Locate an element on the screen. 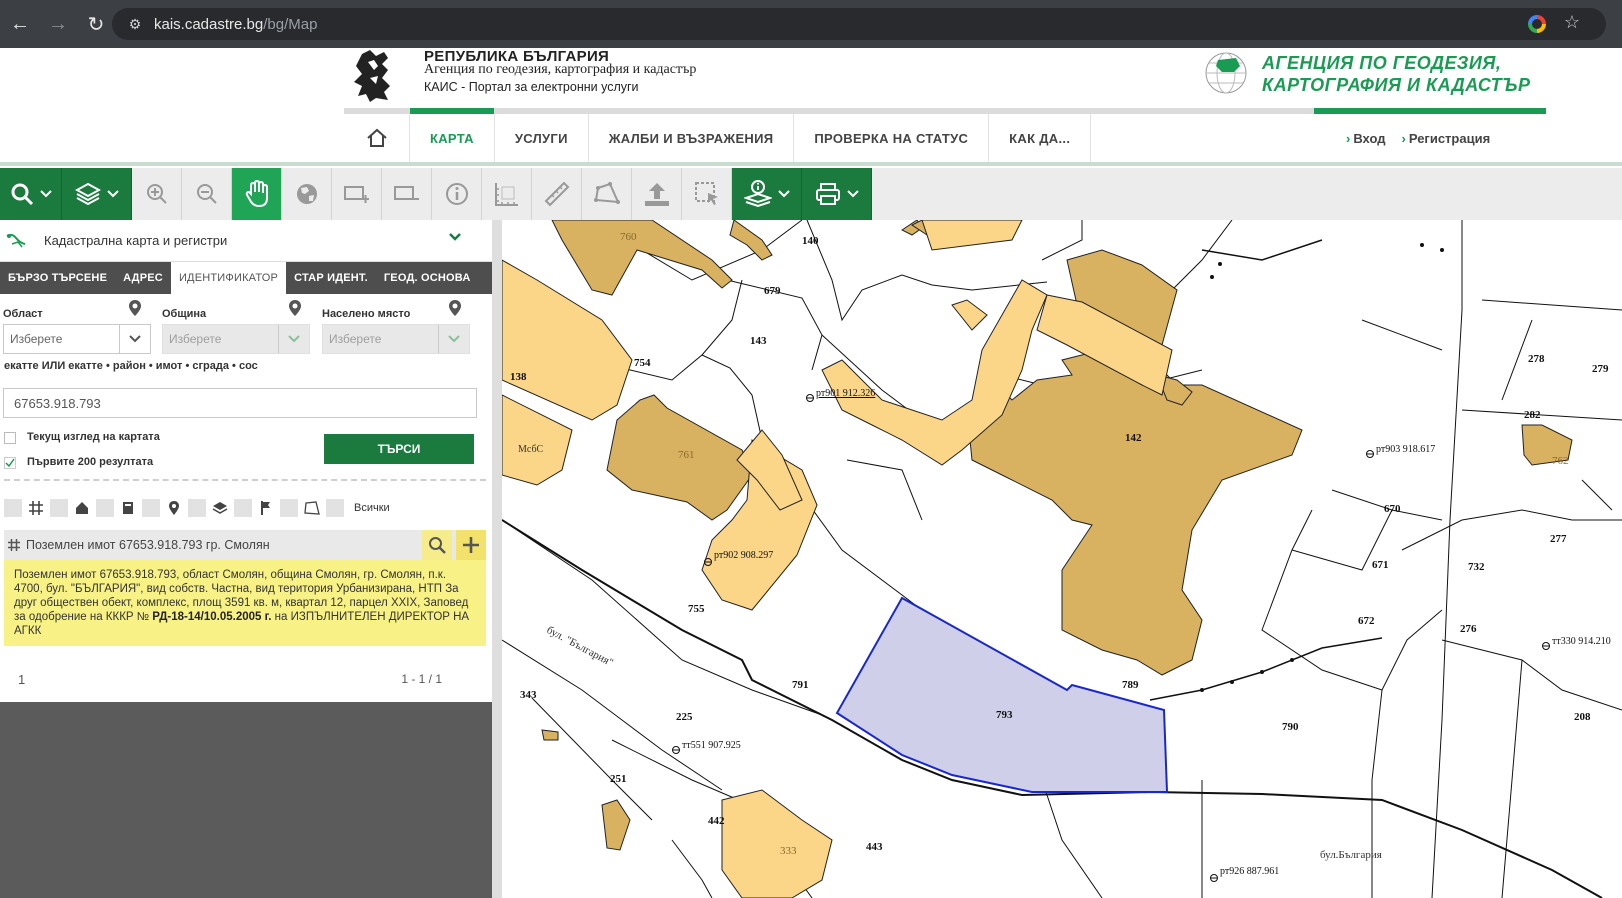 The image size is (1622, 898). menu-item-complaints: ЖАЛБИ И ВЪЗРАЖЕНИЯ is located at coordinates (692, 138).